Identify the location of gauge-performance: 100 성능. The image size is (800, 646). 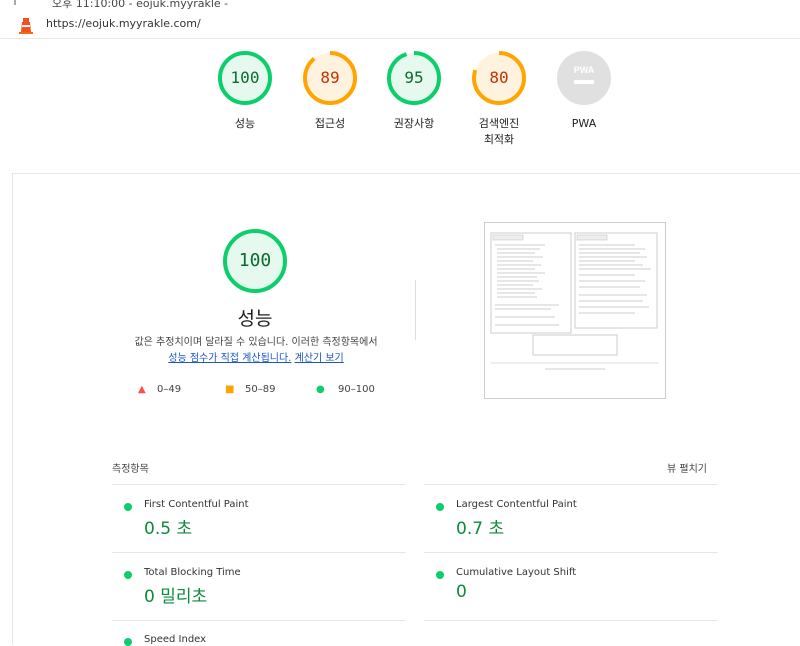
(245, 91).